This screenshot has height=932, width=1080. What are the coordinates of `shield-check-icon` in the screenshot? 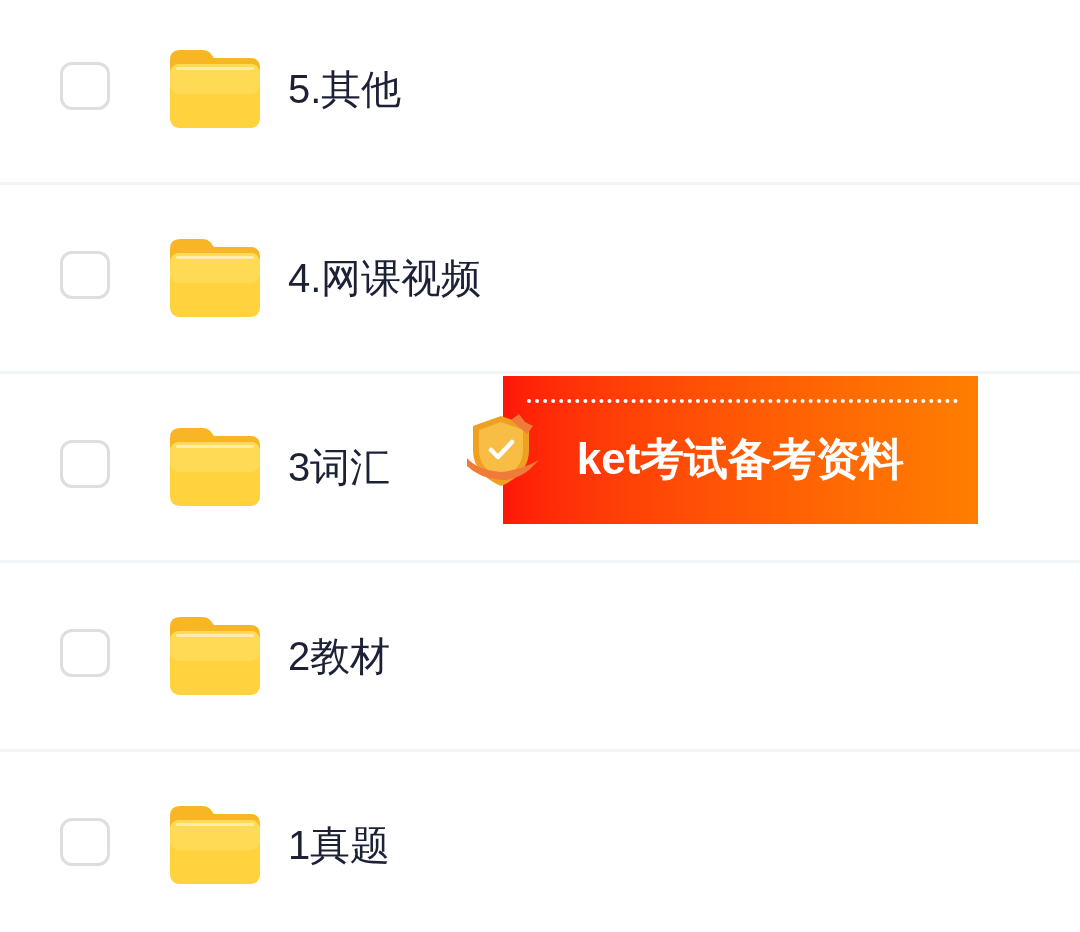 It's located at (503, 451).